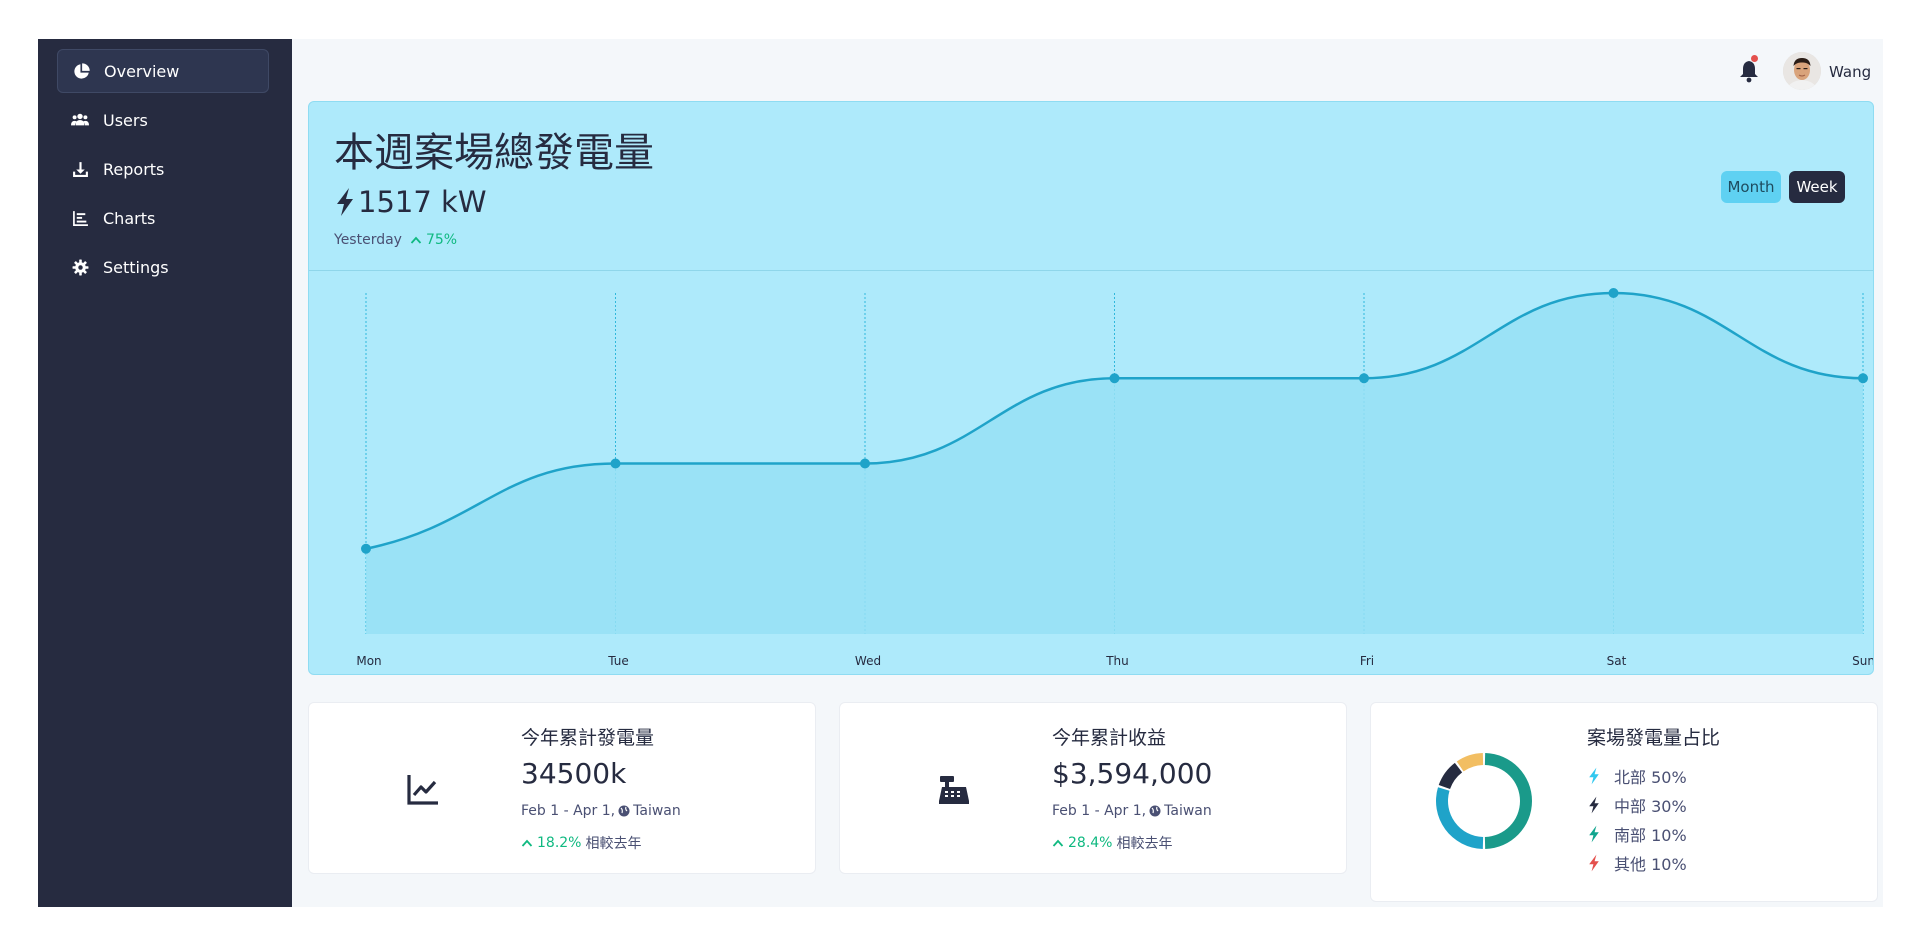 This screenshot has height=945, width=1920. What do you see at coordinates (136, 267) in the screenshot?
I see `sidebar-item-label: Settings` at bounding box center [136, 267].